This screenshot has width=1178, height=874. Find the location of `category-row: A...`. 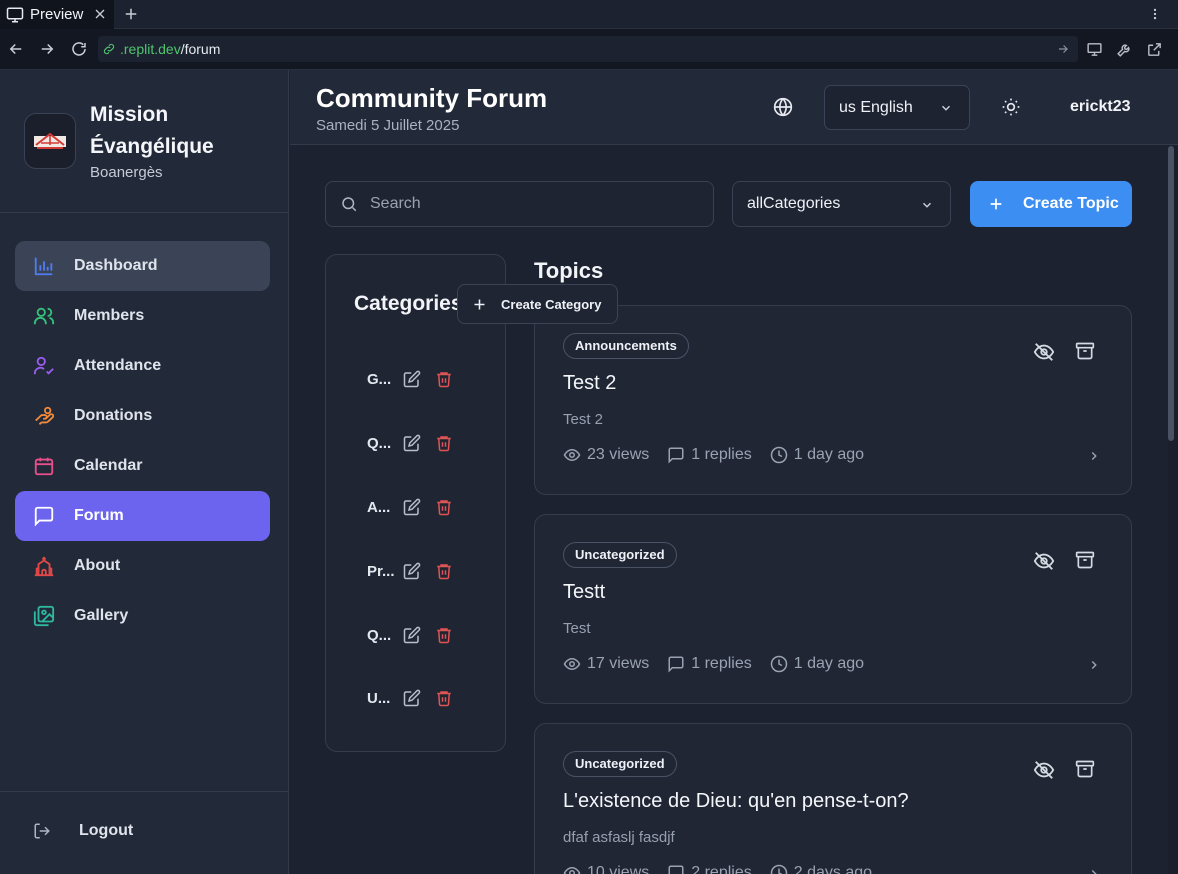

category-row: A... is located at coordinates (427, 507).